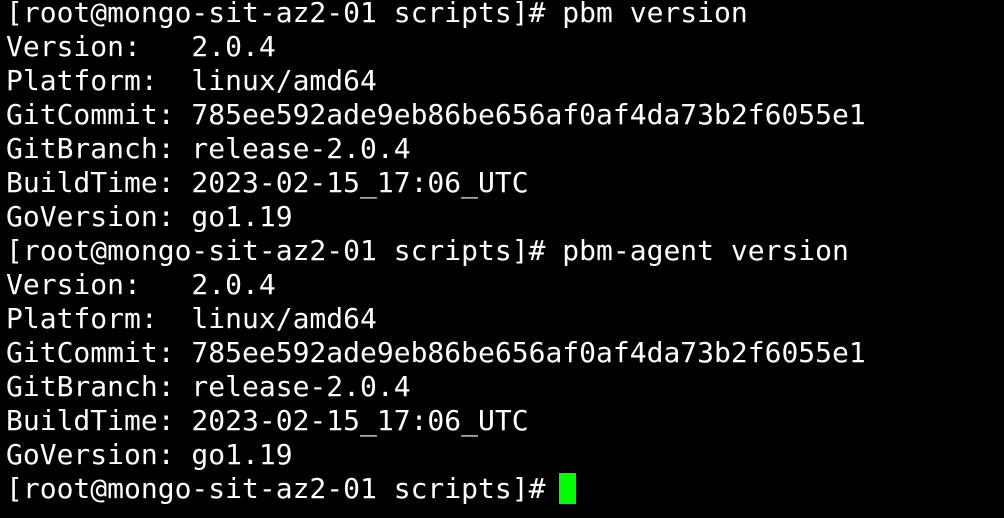  Describe the element at coordinates (276, 488) in the screenshot. I see `prompt: [root@mongo-sit-az2-01 scripts]#` at that location.